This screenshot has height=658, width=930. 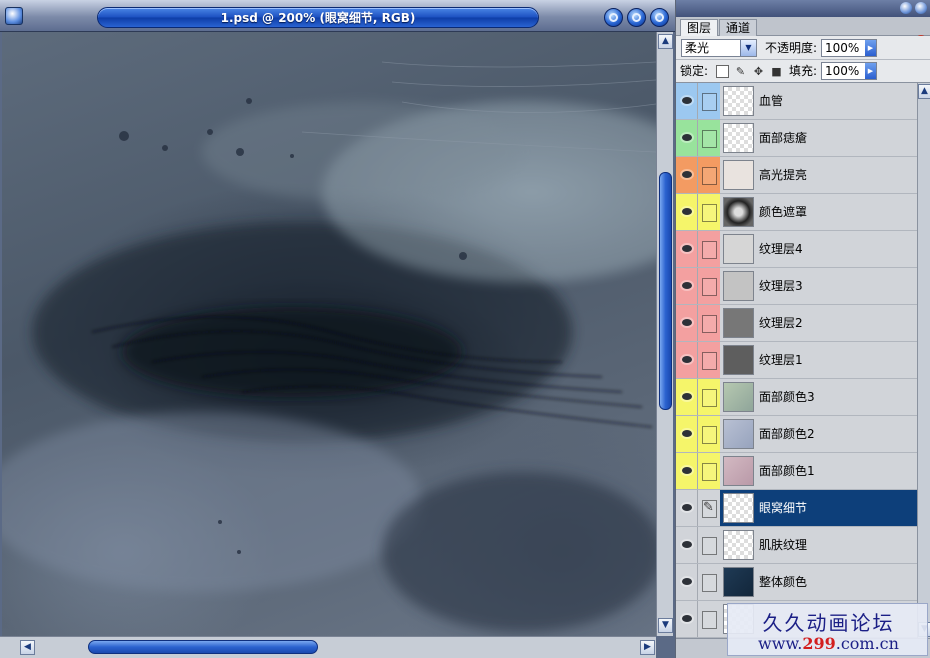 What do you see at coordinates (924, 91) in the screenshot?
I see `layers-scroll-up-icon: ▲` at bounding box center [924, 91].